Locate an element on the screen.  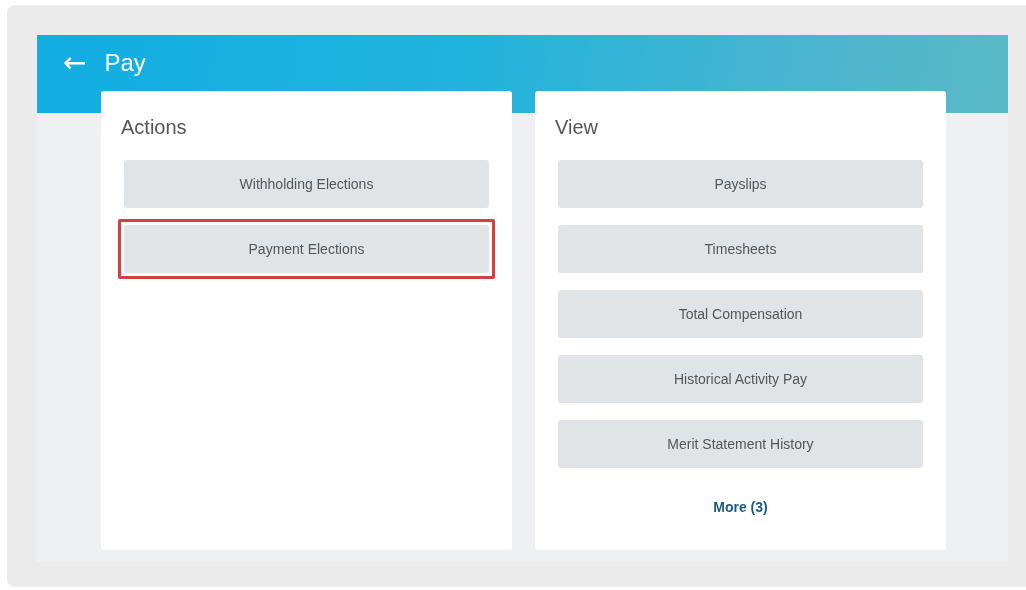
card-title: Actions is located at coordinates (154, 127).